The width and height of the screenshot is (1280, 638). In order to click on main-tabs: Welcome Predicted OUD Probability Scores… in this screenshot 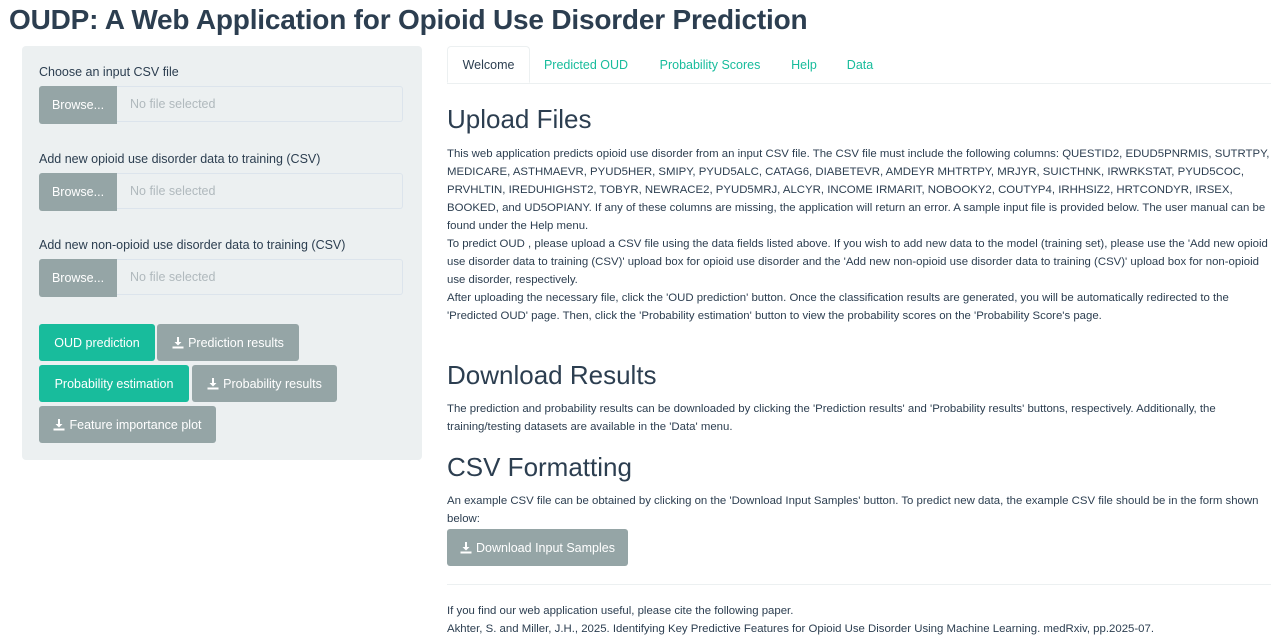, I will do `click(859, 65)`.